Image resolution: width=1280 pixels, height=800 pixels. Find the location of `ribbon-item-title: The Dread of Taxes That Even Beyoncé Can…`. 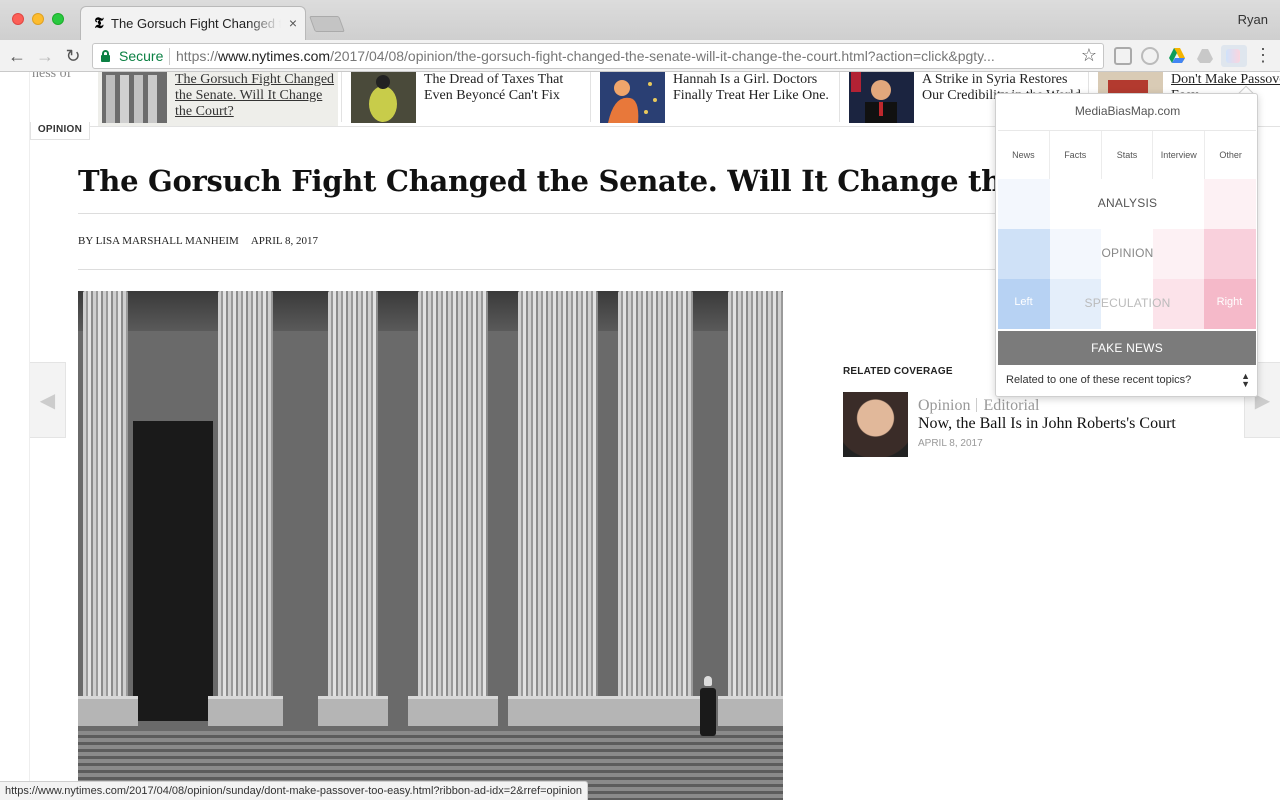

ribbon-item-title: The Dread of Taxes That Even Beyoncé Can… is located at coordinates (494, 87).